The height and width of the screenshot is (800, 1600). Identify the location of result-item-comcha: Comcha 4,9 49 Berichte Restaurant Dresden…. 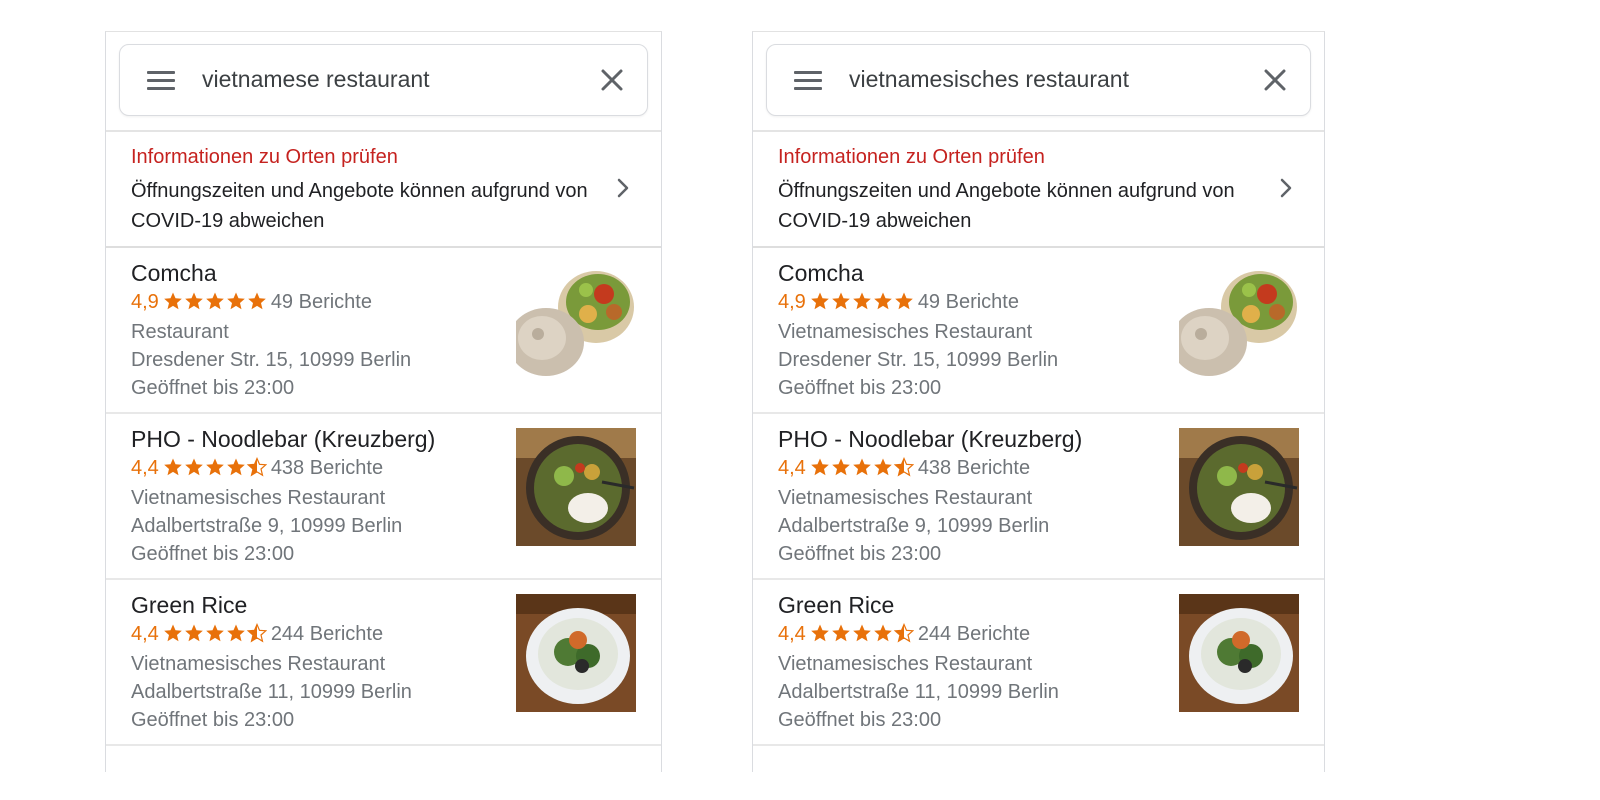
(383, 331).